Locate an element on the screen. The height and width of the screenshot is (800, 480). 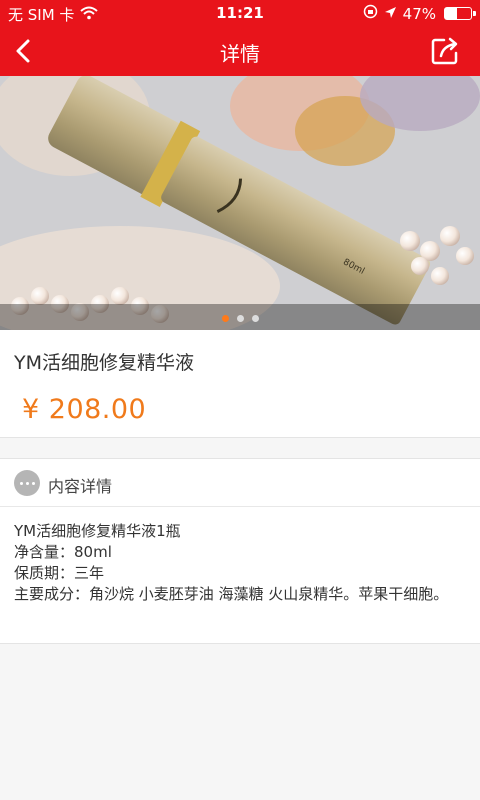
detail-line: 主要成分：角沙烷 小麦胚芽油 海藻糖 火山泉精华。苹果干细胞。 is located at coordinates (231, 594).